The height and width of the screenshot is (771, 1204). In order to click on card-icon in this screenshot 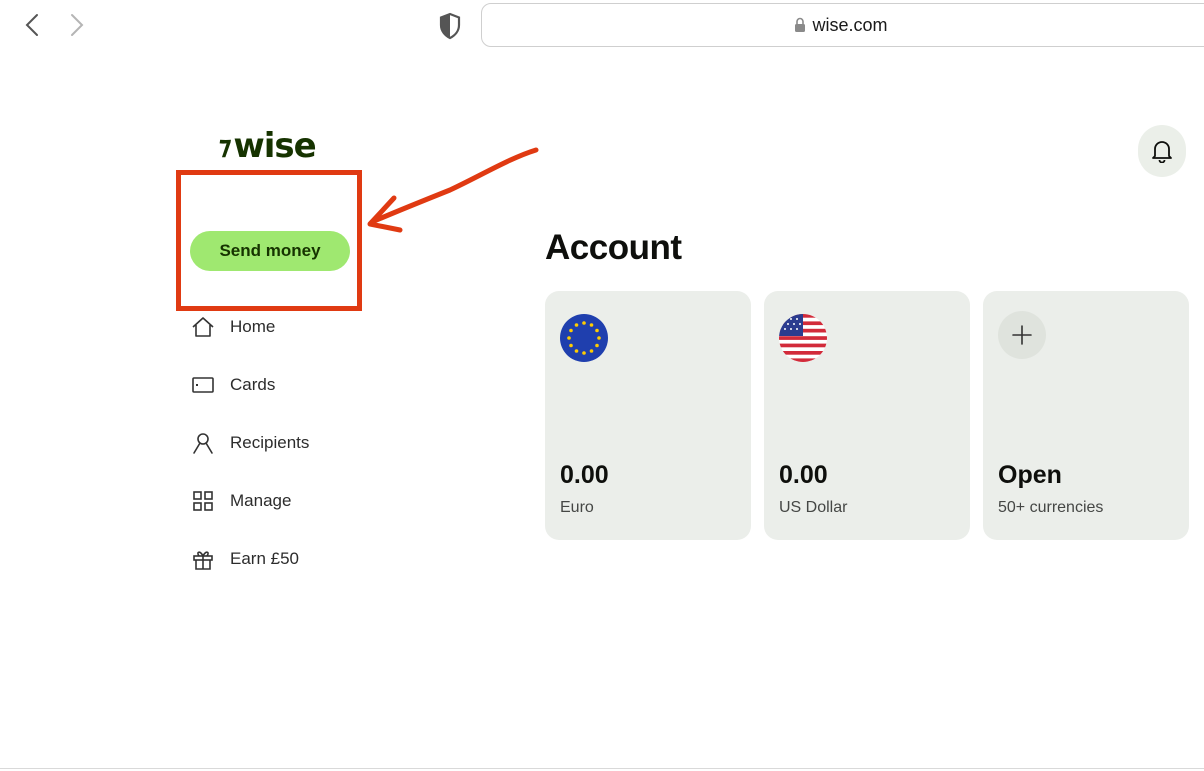, I will do `click(203, 385)`.